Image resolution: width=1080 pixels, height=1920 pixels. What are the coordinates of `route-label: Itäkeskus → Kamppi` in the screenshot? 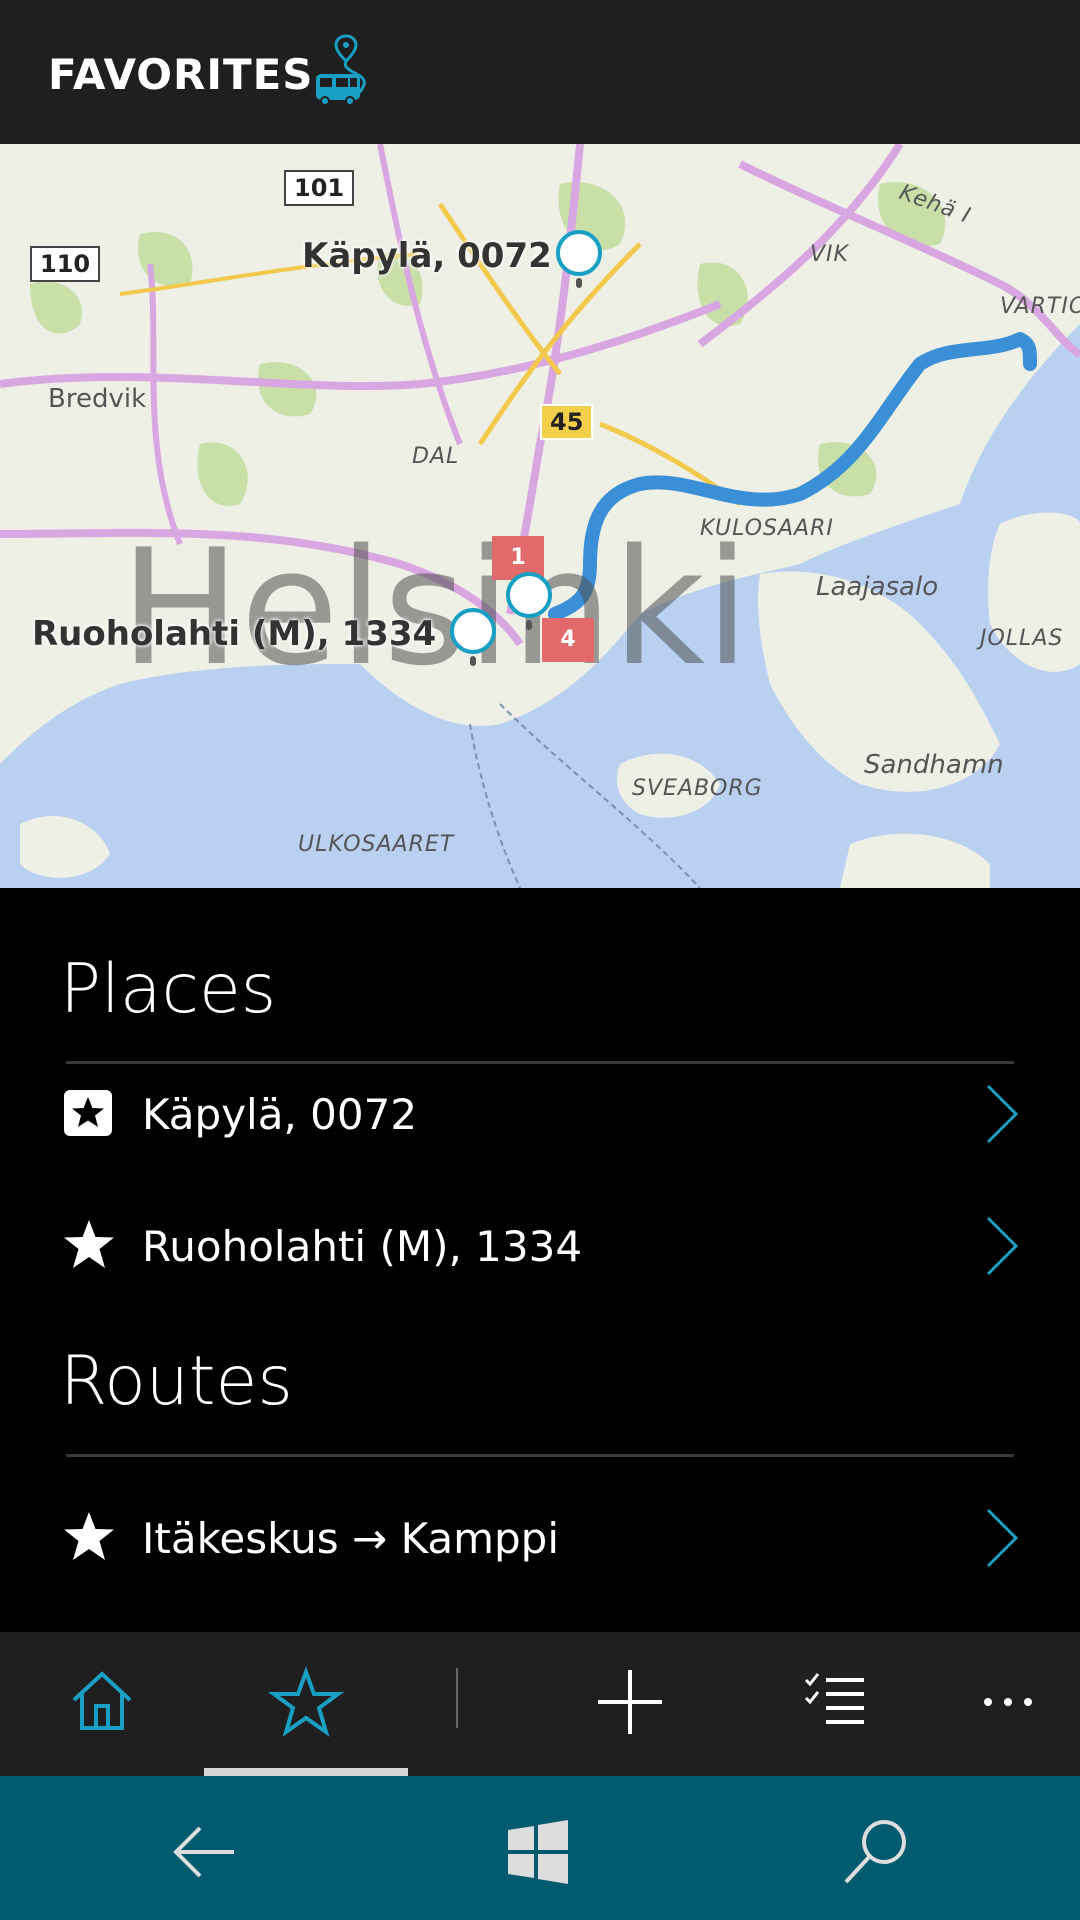 It's located at (351, 1538).